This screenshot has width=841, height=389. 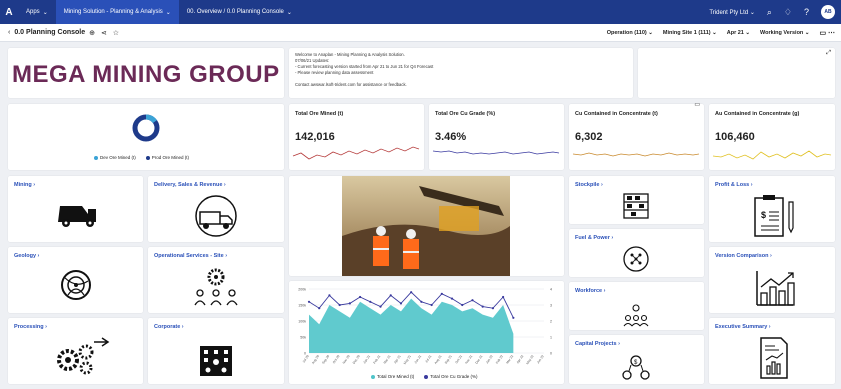 I want to click on anaplan-logo-icon: A, so click(x=9, y=12).